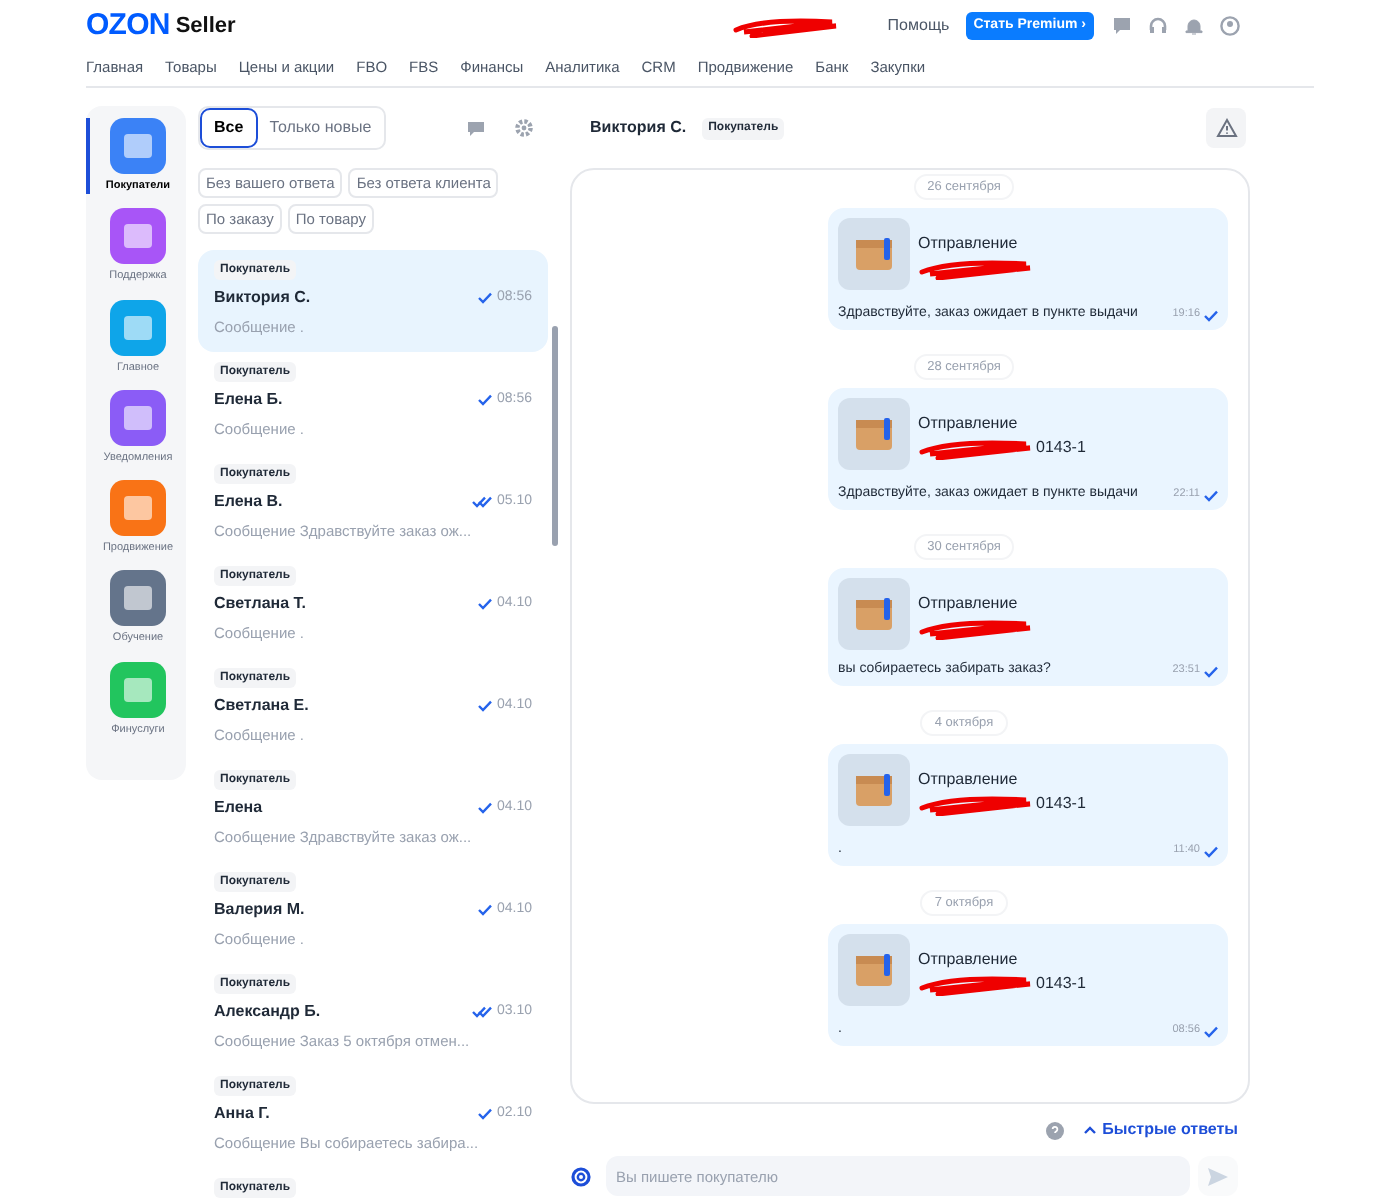 This screenshot has height=1200, width=1400. Describe the element at coordinates (1055, 1130) in the screenshot. I see `help-icon` at that location.